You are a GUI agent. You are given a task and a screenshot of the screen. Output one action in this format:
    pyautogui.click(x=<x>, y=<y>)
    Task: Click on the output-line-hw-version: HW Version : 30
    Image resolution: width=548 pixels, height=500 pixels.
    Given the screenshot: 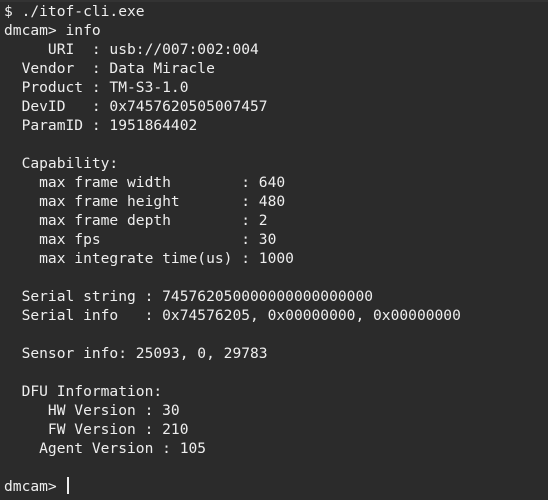 What is the action you would take?
    pyautogui.click(x=92, y=410)
    